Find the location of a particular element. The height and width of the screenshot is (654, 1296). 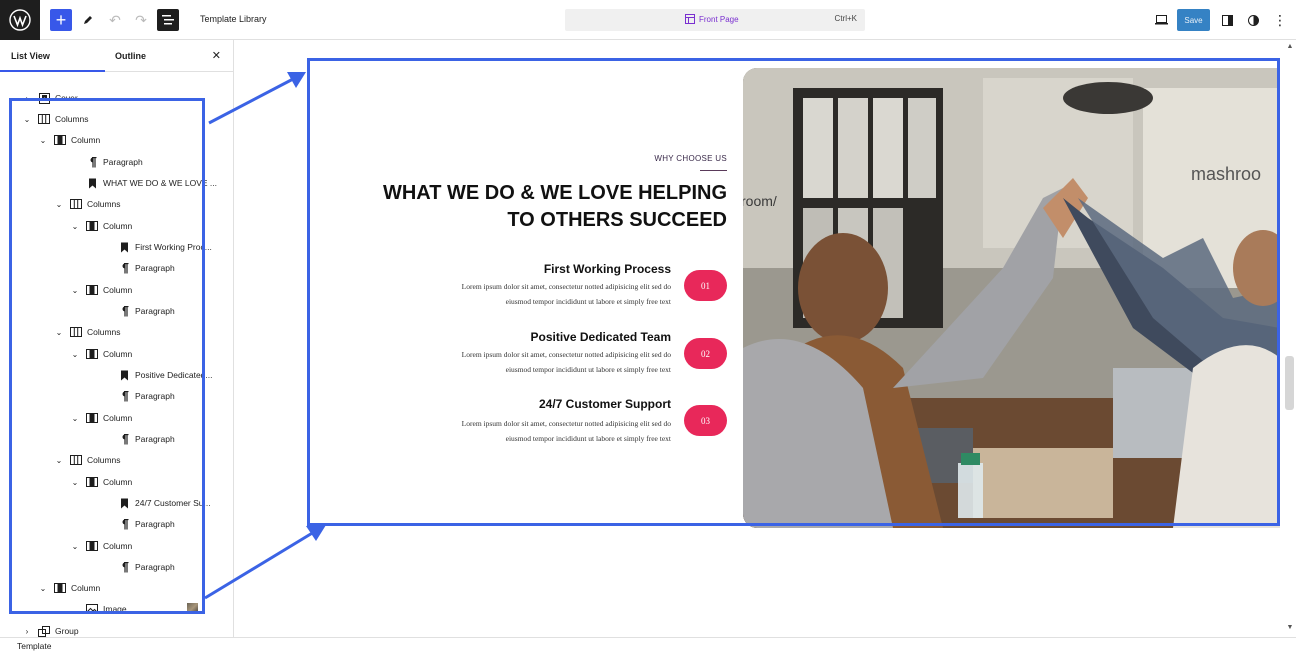

wordpress-logo-button is located at coordinates (20, 20).